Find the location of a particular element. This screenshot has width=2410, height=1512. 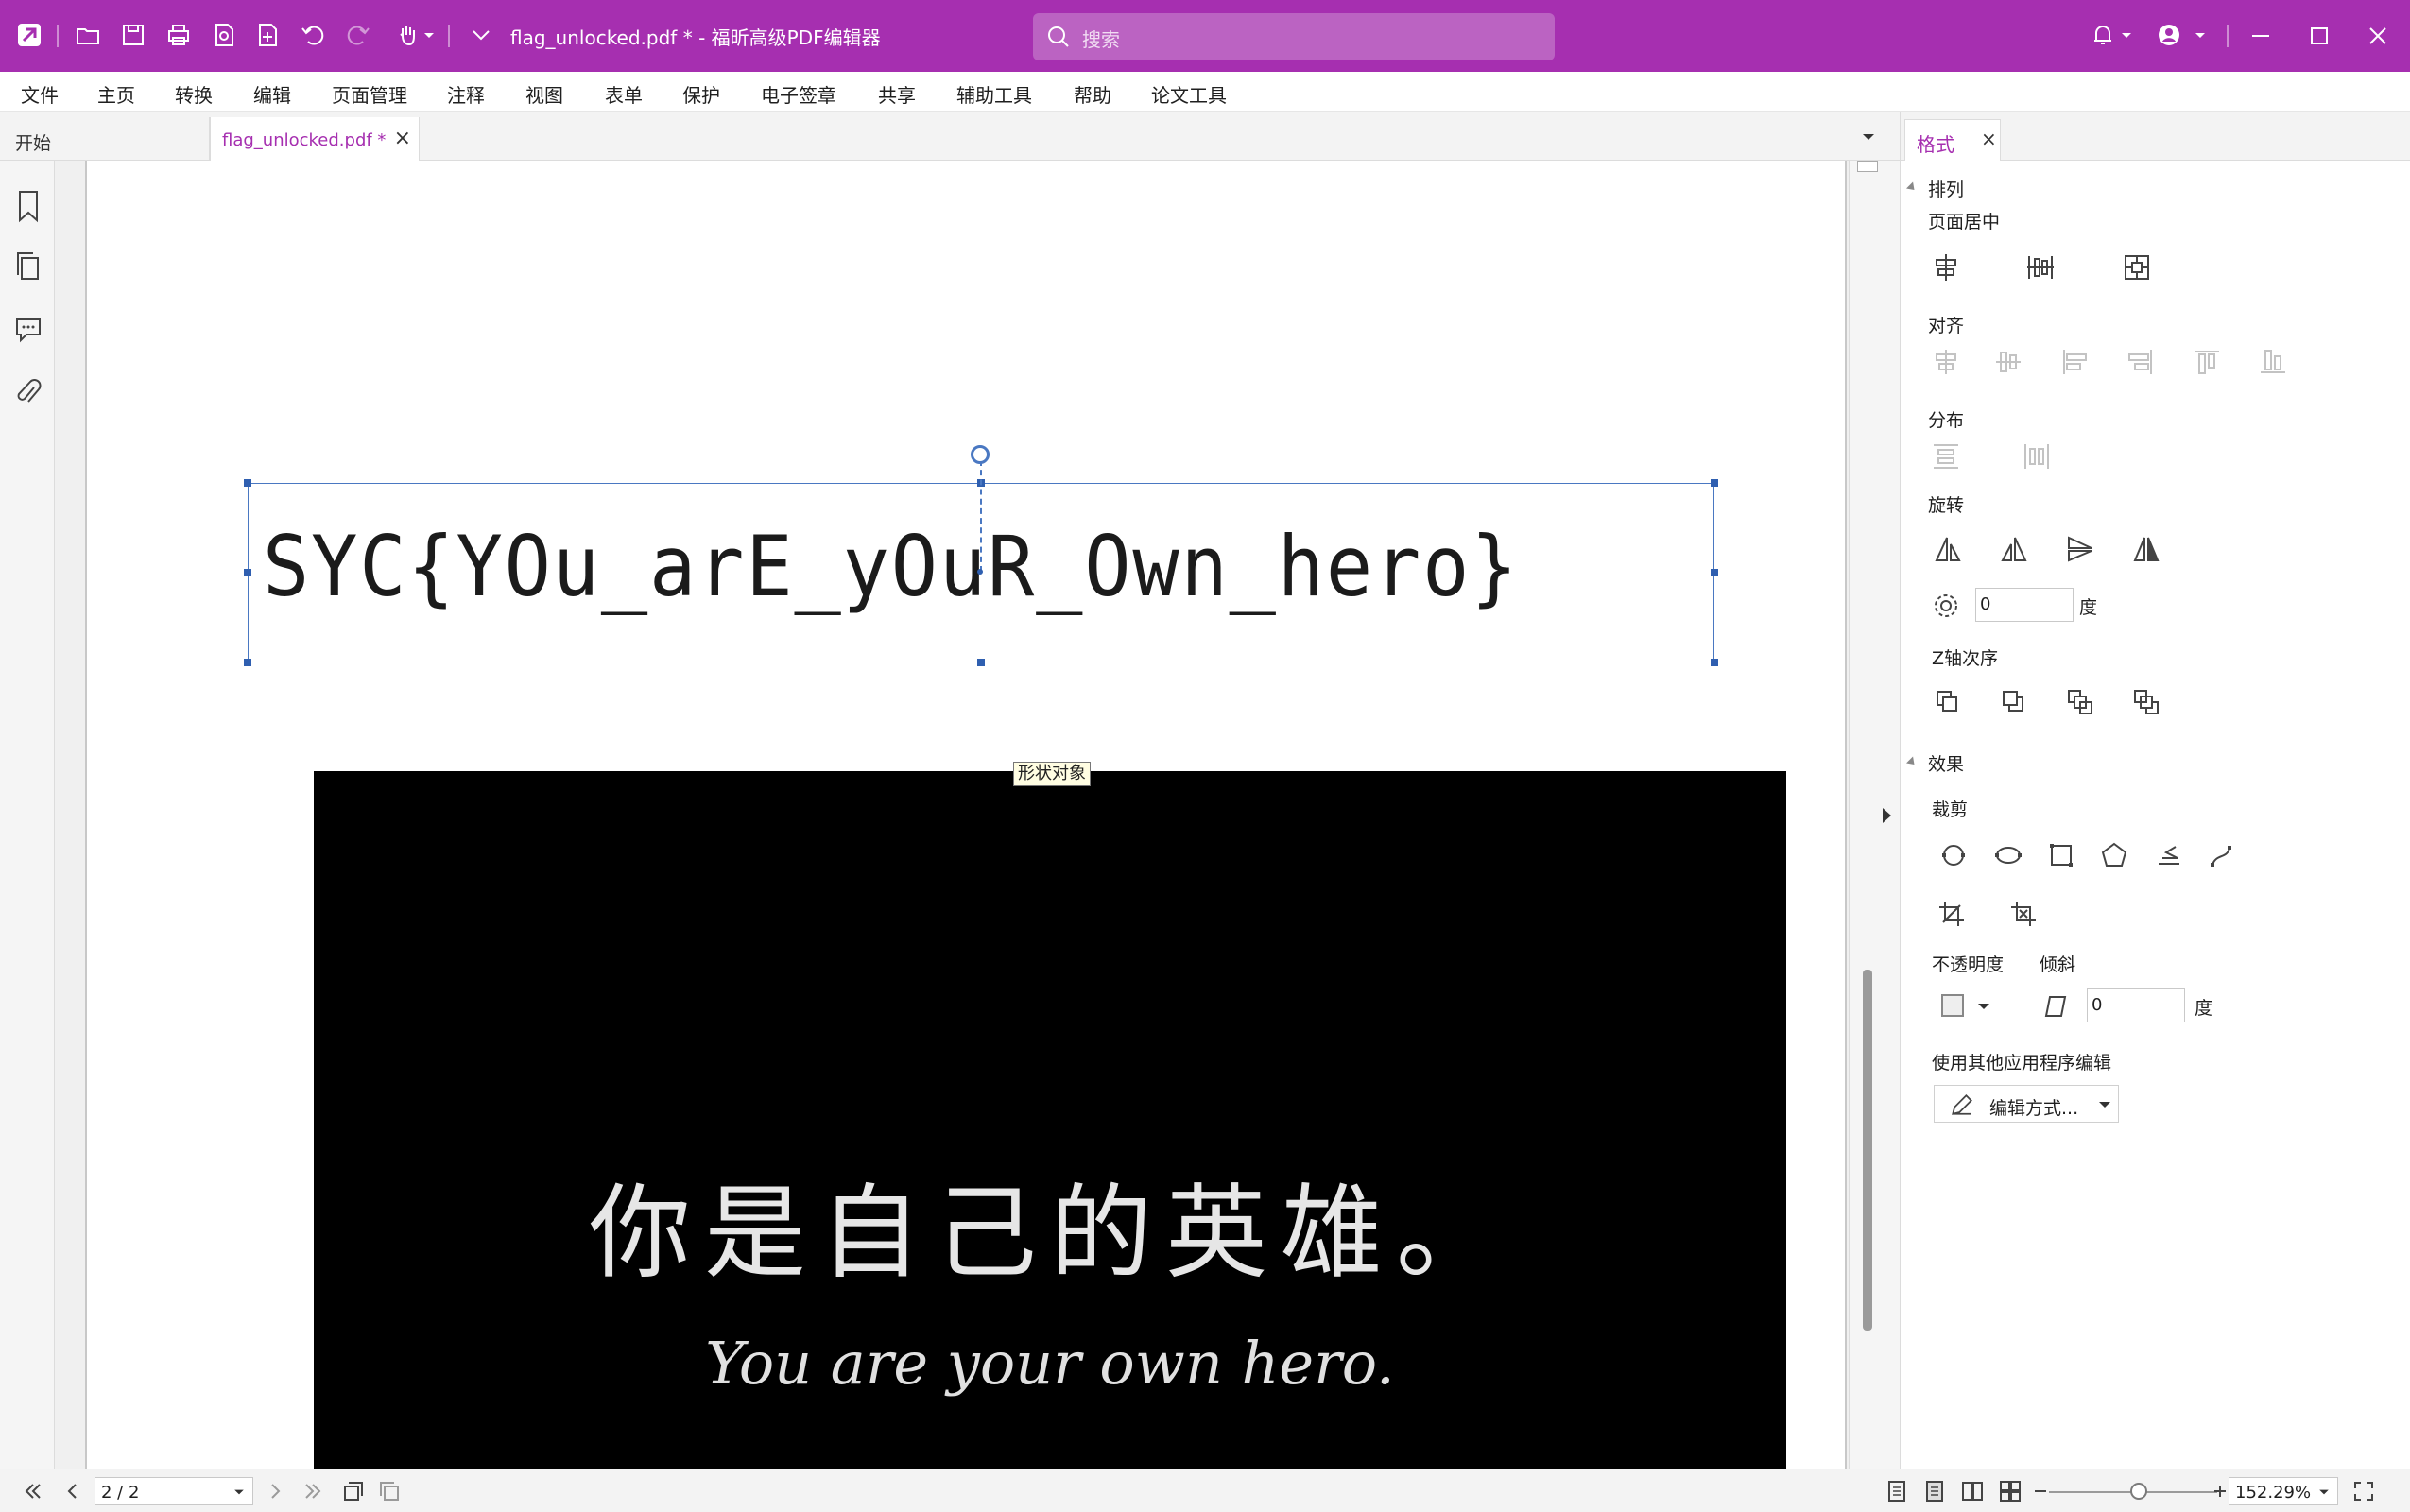

tab-format: 格式 × is located at coordinates (1953, 140).